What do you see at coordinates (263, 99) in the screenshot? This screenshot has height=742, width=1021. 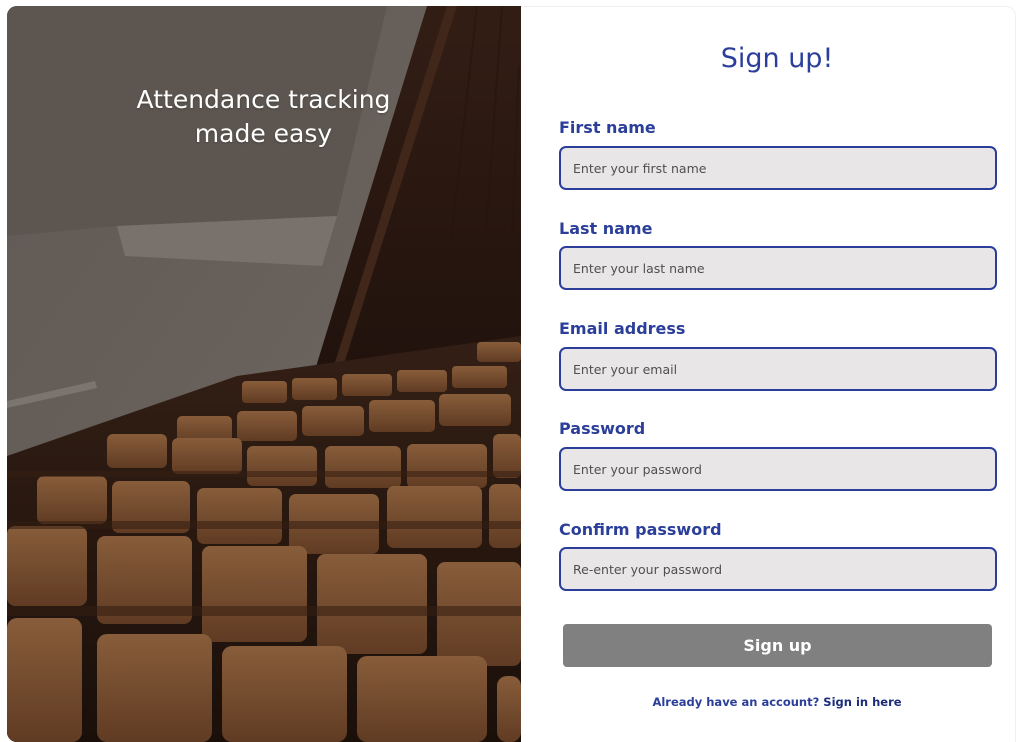 I see `hero-tagline-line1: Attendance tracking` at bounding box center [263, 99].